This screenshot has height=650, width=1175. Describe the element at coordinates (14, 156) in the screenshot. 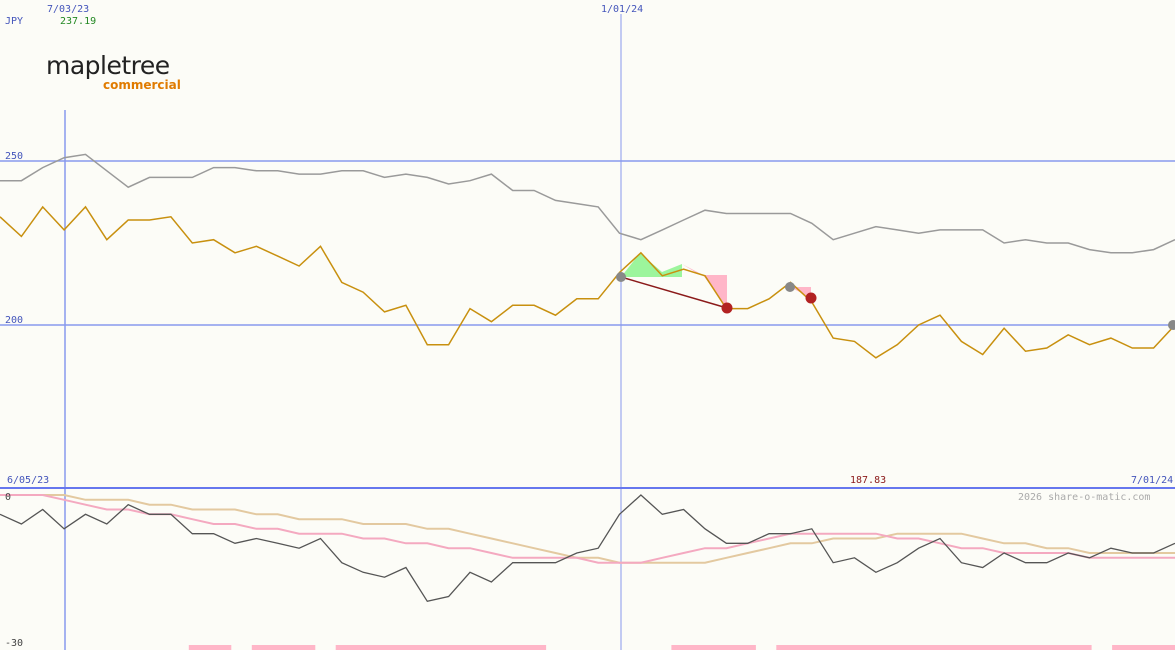

I see `y-tick-250: 250` at that location.